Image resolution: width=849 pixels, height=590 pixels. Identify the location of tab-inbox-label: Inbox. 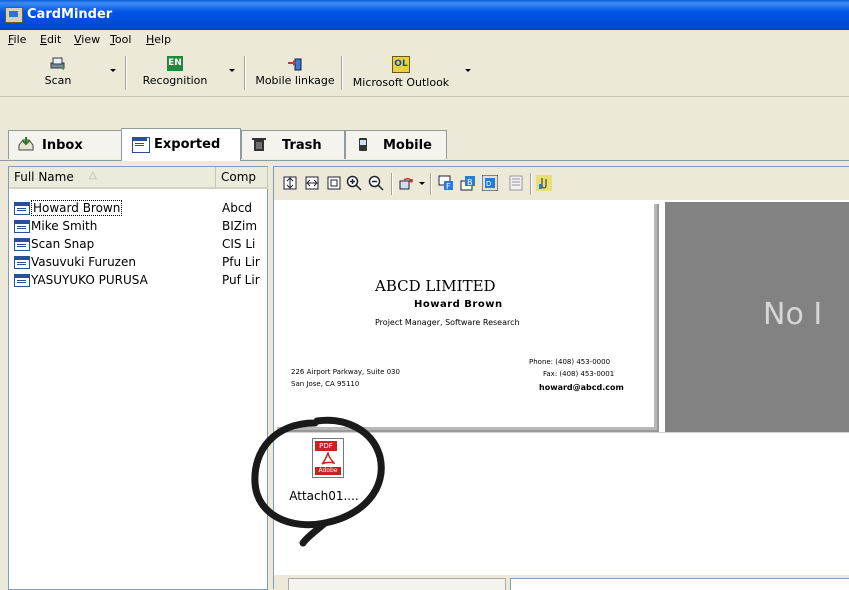
(62, 145).